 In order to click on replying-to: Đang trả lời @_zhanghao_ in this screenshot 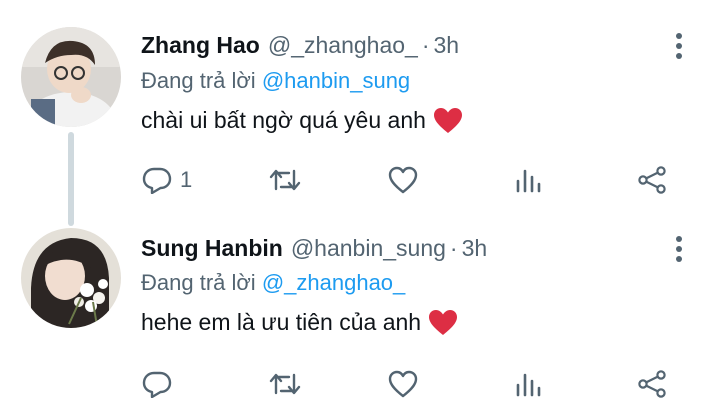, I will do `click(273, 283)`.